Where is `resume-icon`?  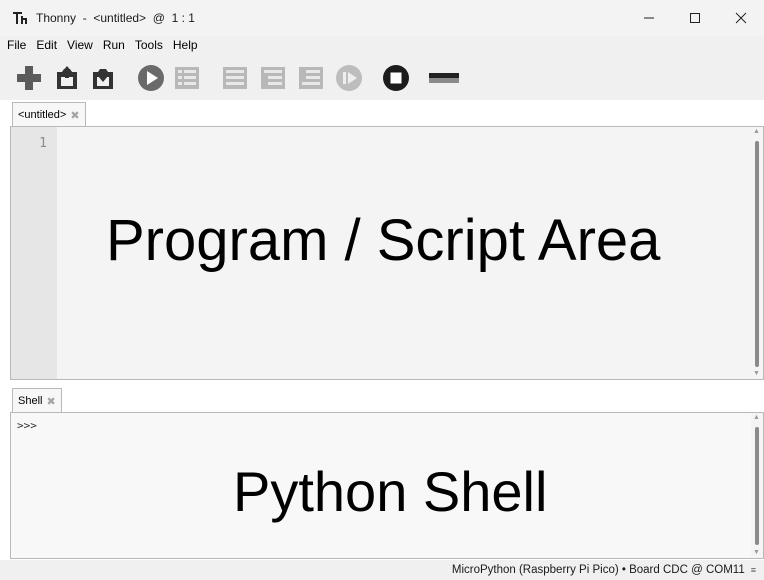 resume-icon is located at coordinates (349, 78).